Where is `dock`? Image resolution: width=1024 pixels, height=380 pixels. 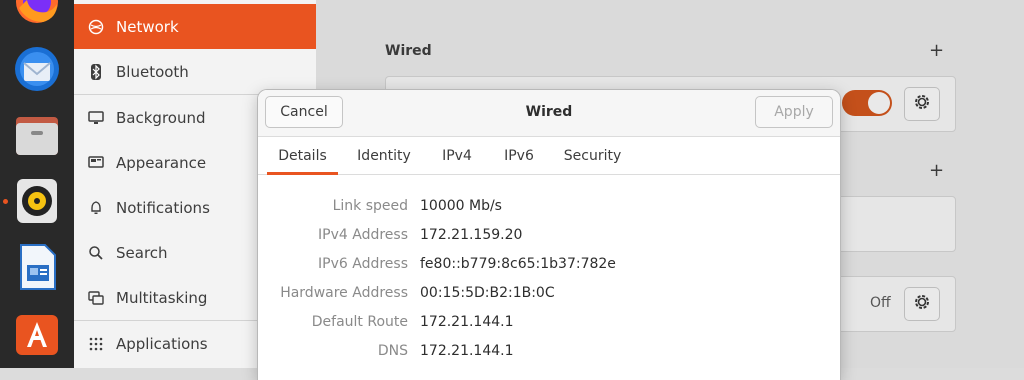
dock is located at coordinates (37, 184).